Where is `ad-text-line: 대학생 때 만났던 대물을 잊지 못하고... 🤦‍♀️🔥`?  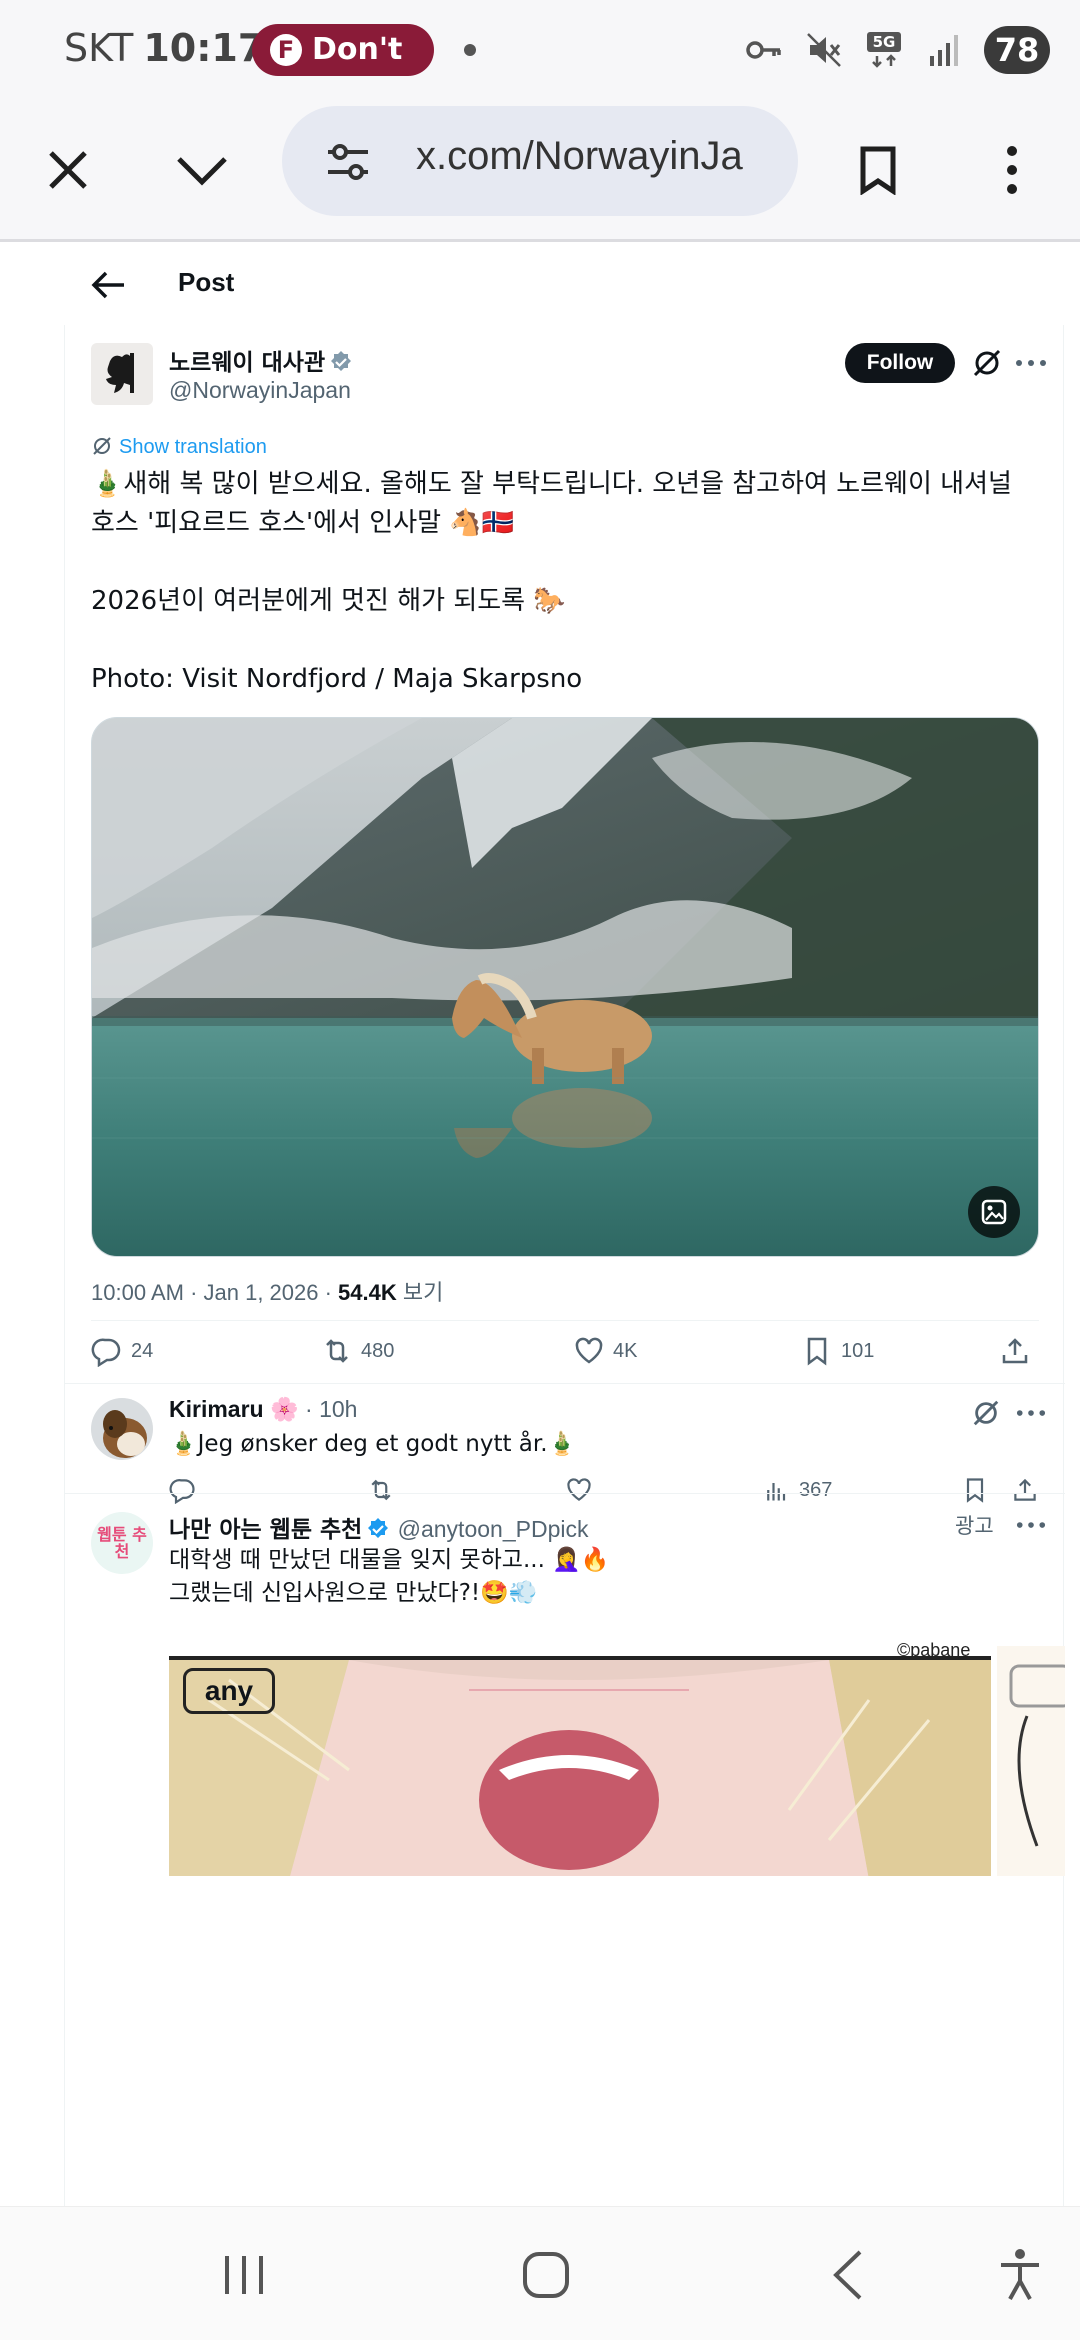 ad-text-line: 대학생 때 만났던 대물을 잊지 못하고... 🤦‍♀️🔥 is located at coordinates (389, 1560).